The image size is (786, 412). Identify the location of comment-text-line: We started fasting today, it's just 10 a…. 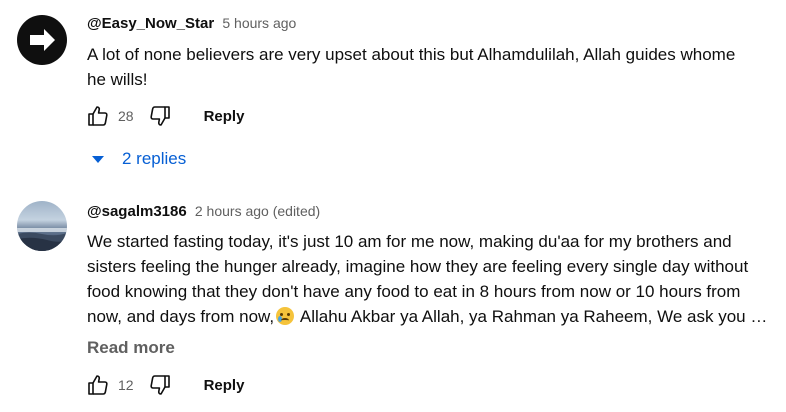
(409, 241).